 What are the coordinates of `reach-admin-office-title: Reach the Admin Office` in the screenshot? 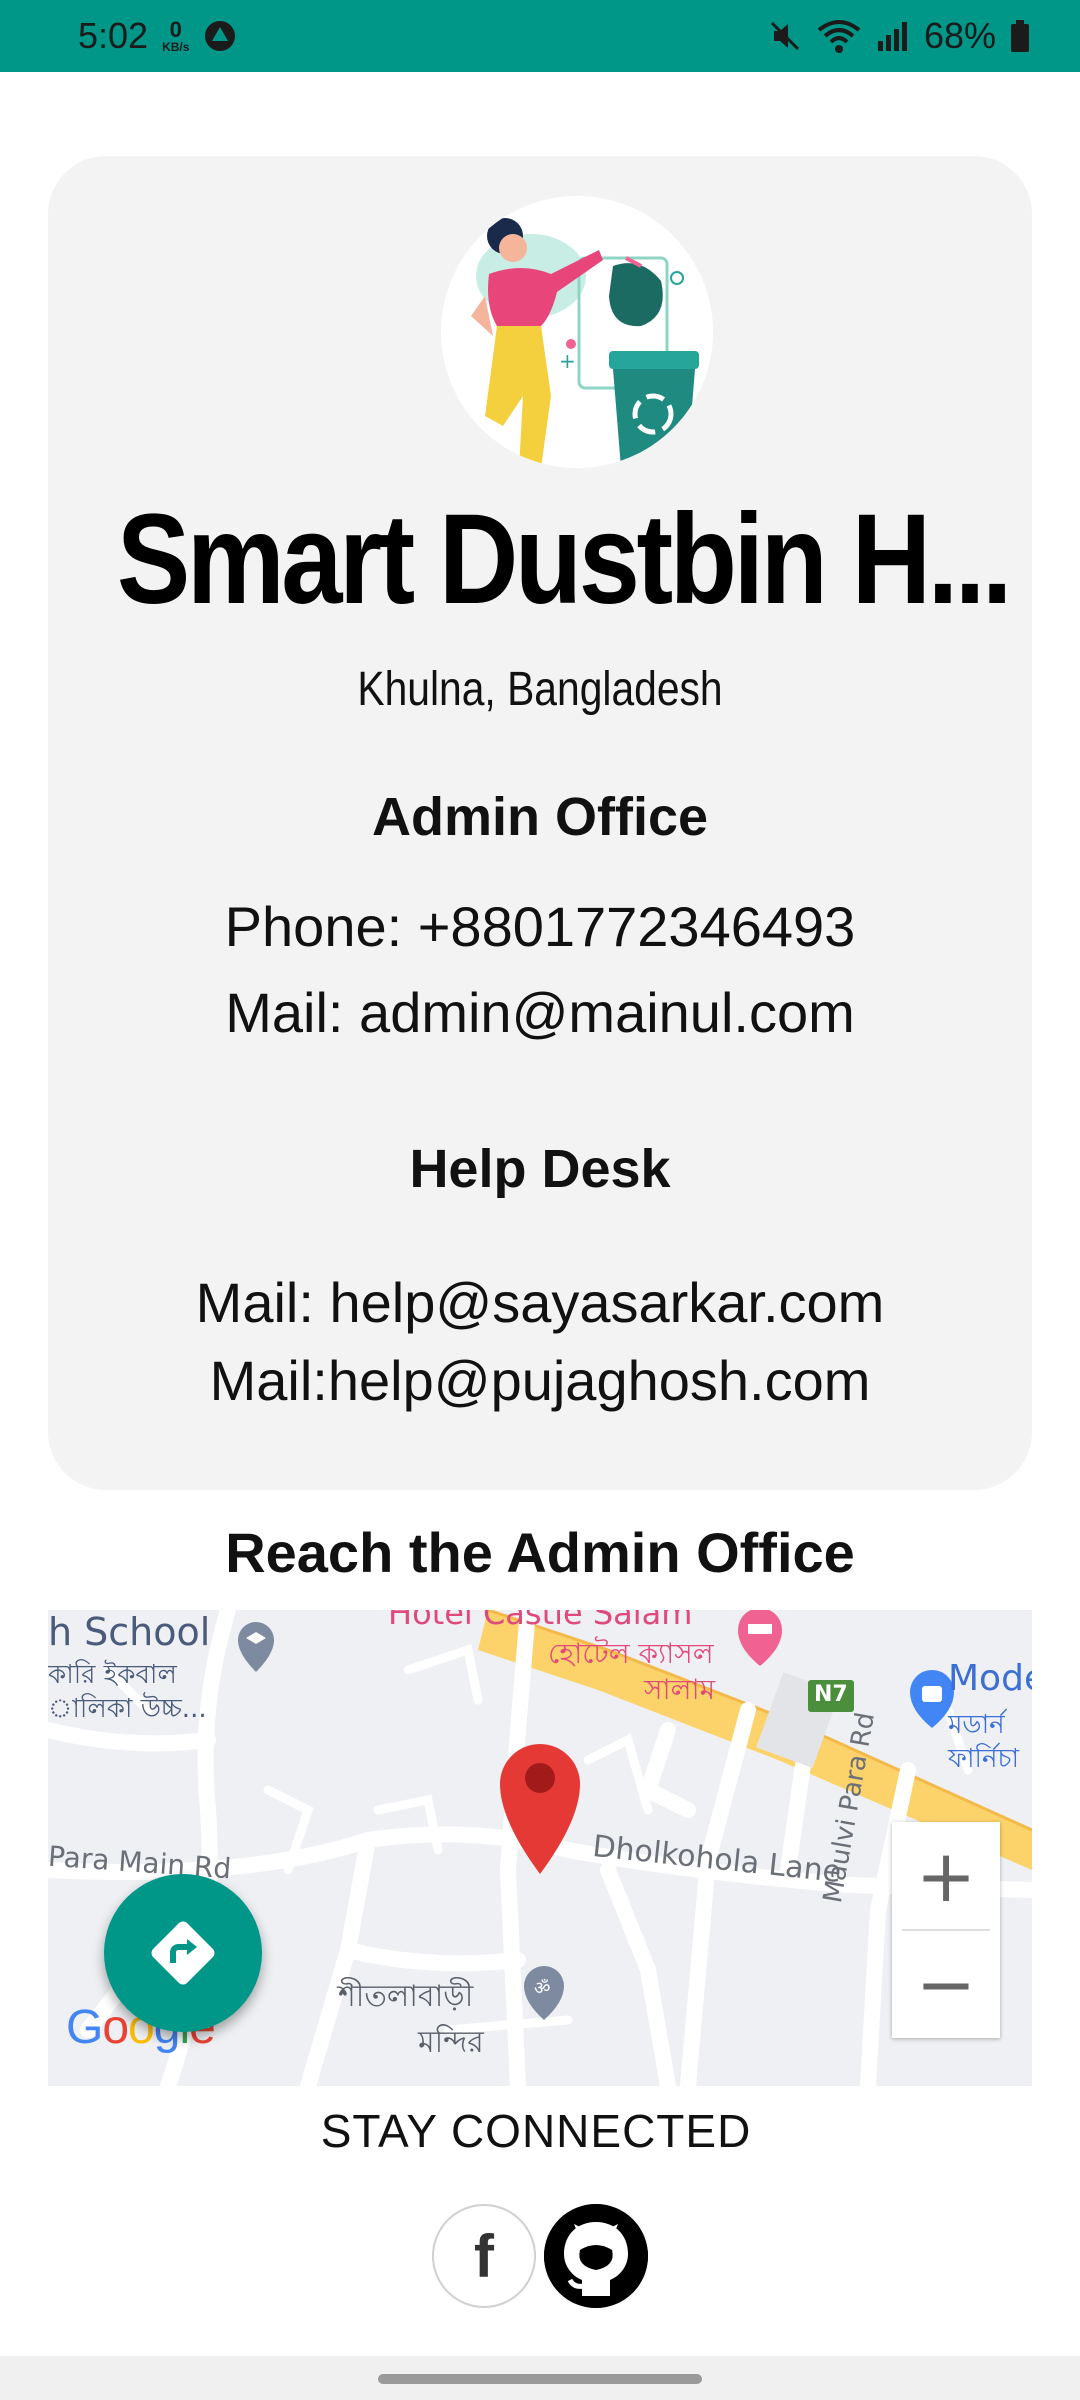 It's located at (540, 1552).